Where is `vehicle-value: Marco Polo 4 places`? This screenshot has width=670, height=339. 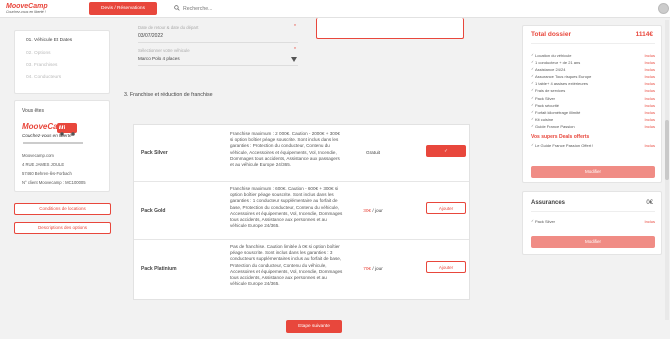 vehicle-value: Marco Polo 4 places is located at coordinates (159, 58).